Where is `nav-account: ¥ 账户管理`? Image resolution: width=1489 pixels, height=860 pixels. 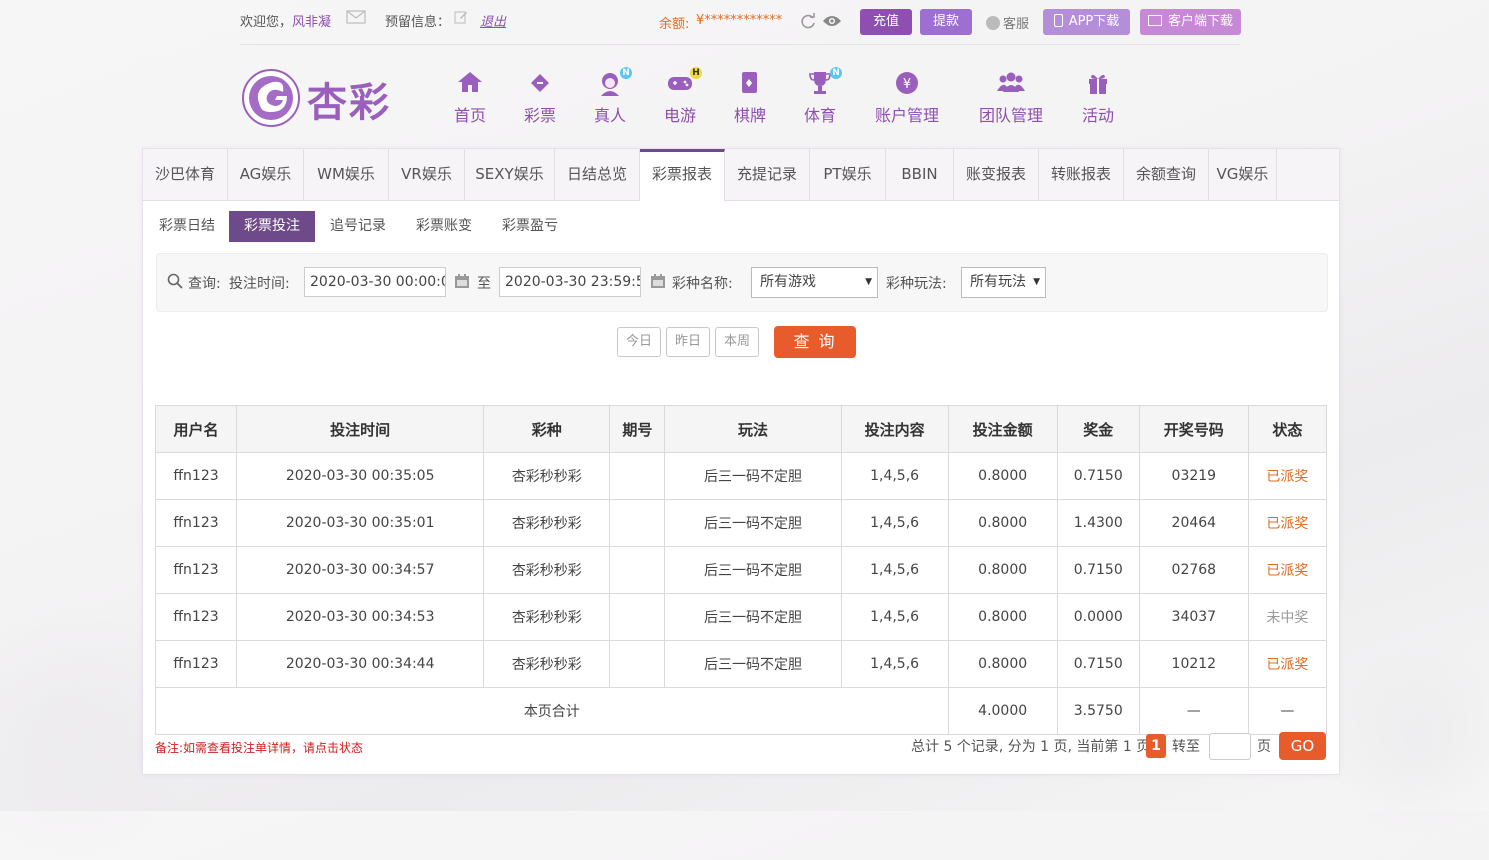 nav-account: ¥ 账户管理 is located at coordinates (907, 98).